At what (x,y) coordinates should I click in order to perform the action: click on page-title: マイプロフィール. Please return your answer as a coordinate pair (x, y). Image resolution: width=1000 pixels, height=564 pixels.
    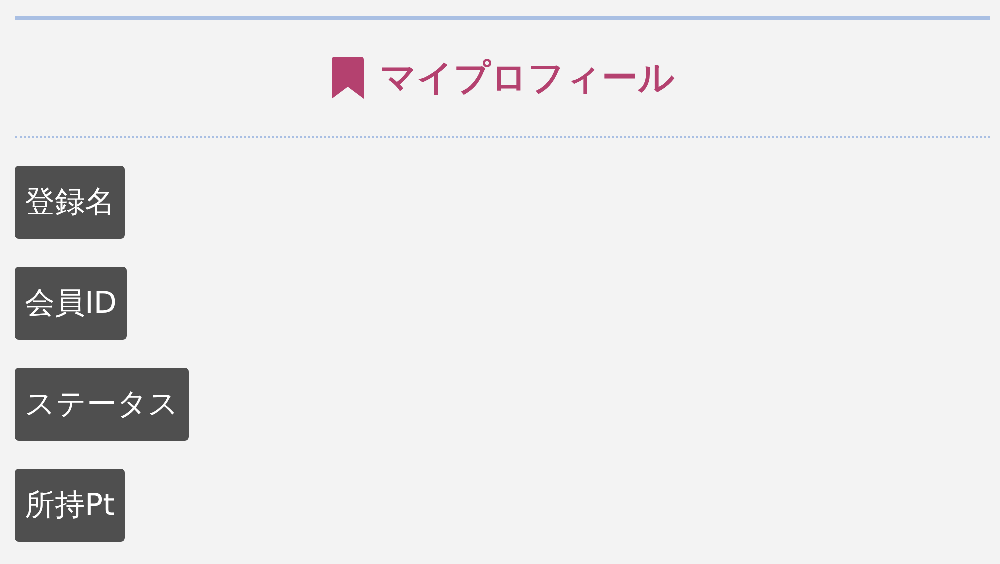
    Looking at the image, I should click on (527, 78).